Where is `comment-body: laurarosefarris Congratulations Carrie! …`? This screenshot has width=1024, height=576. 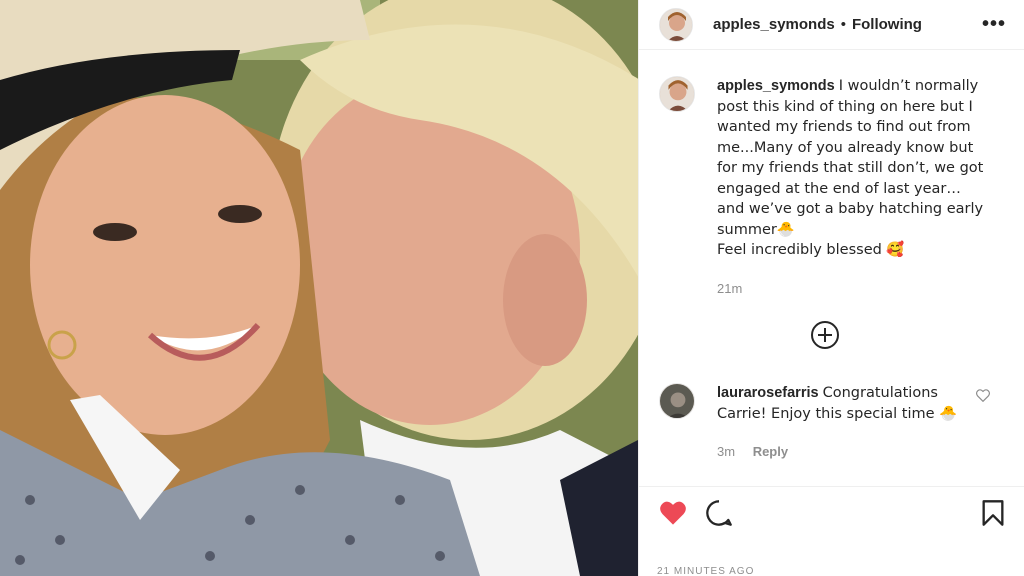
comment-body: laurarosefarris Congratulations Carrie! … is located at coordinates (853, 423).